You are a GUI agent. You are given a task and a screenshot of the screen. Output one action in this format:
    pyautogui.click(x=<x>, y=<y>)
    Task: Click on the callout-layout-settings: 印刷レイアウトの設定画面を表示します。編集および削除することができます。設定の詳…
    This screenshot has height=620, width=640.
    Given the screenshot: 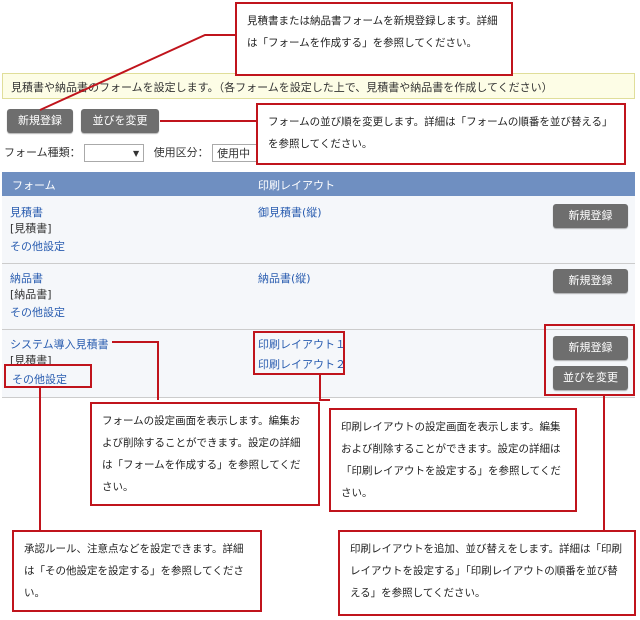 What is the action you would take?
    pyautogui.click(x=453, y=460)
    